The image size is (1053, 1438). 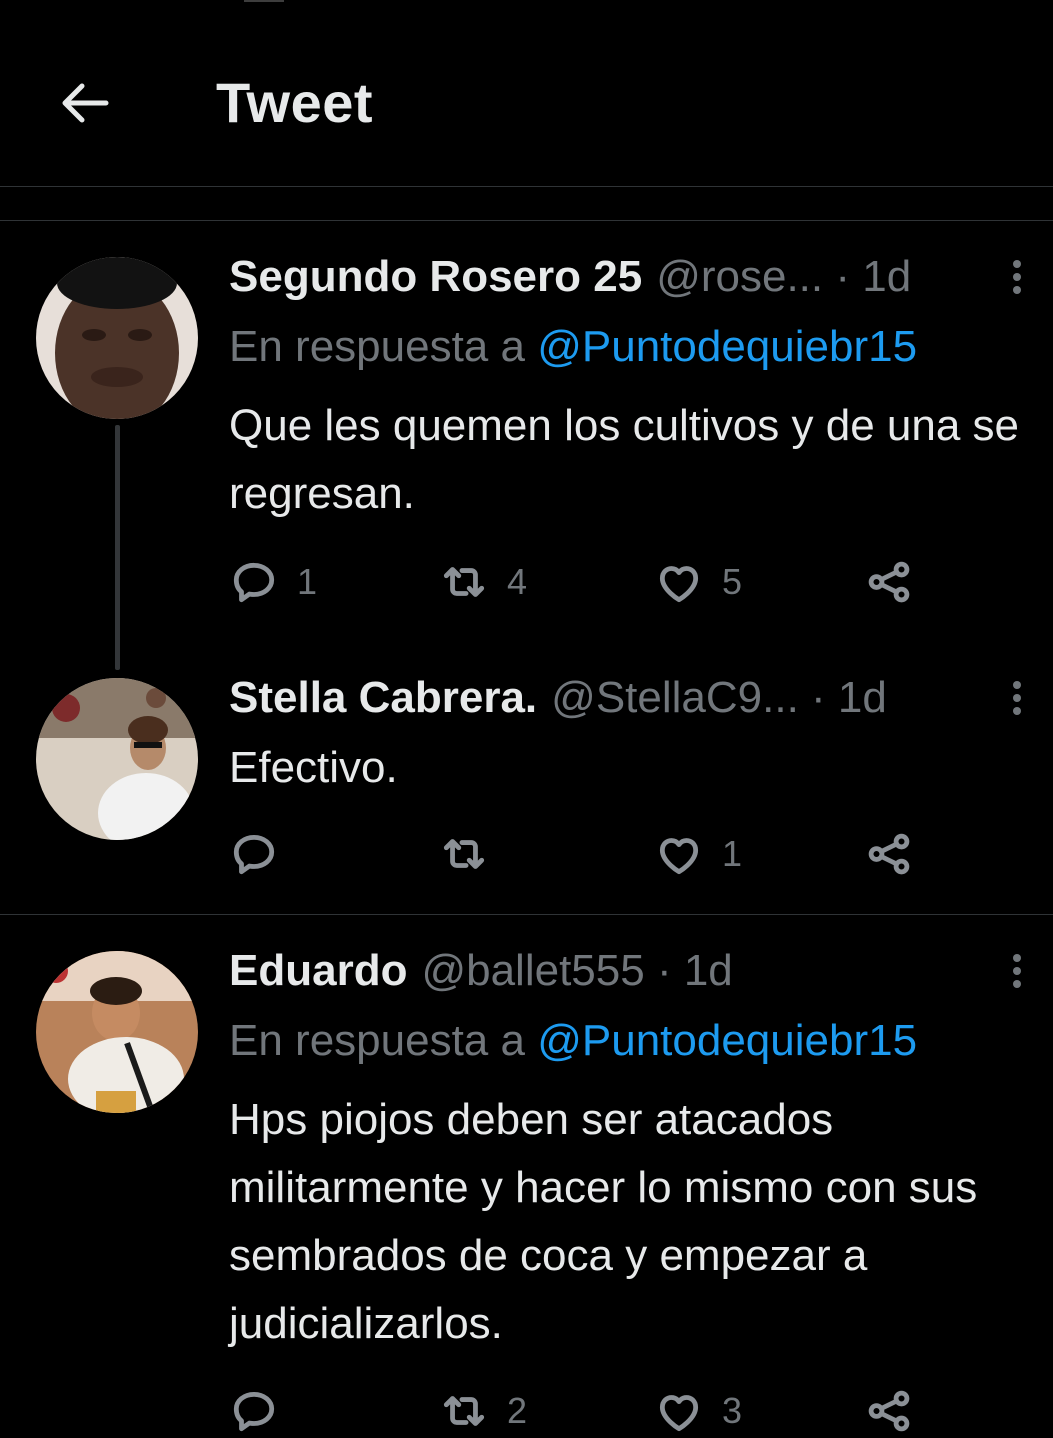 What do you see at coordinates (295, 102) in the screenshot?
I see `page-title: Tweet` at bounding box center [295, 102].